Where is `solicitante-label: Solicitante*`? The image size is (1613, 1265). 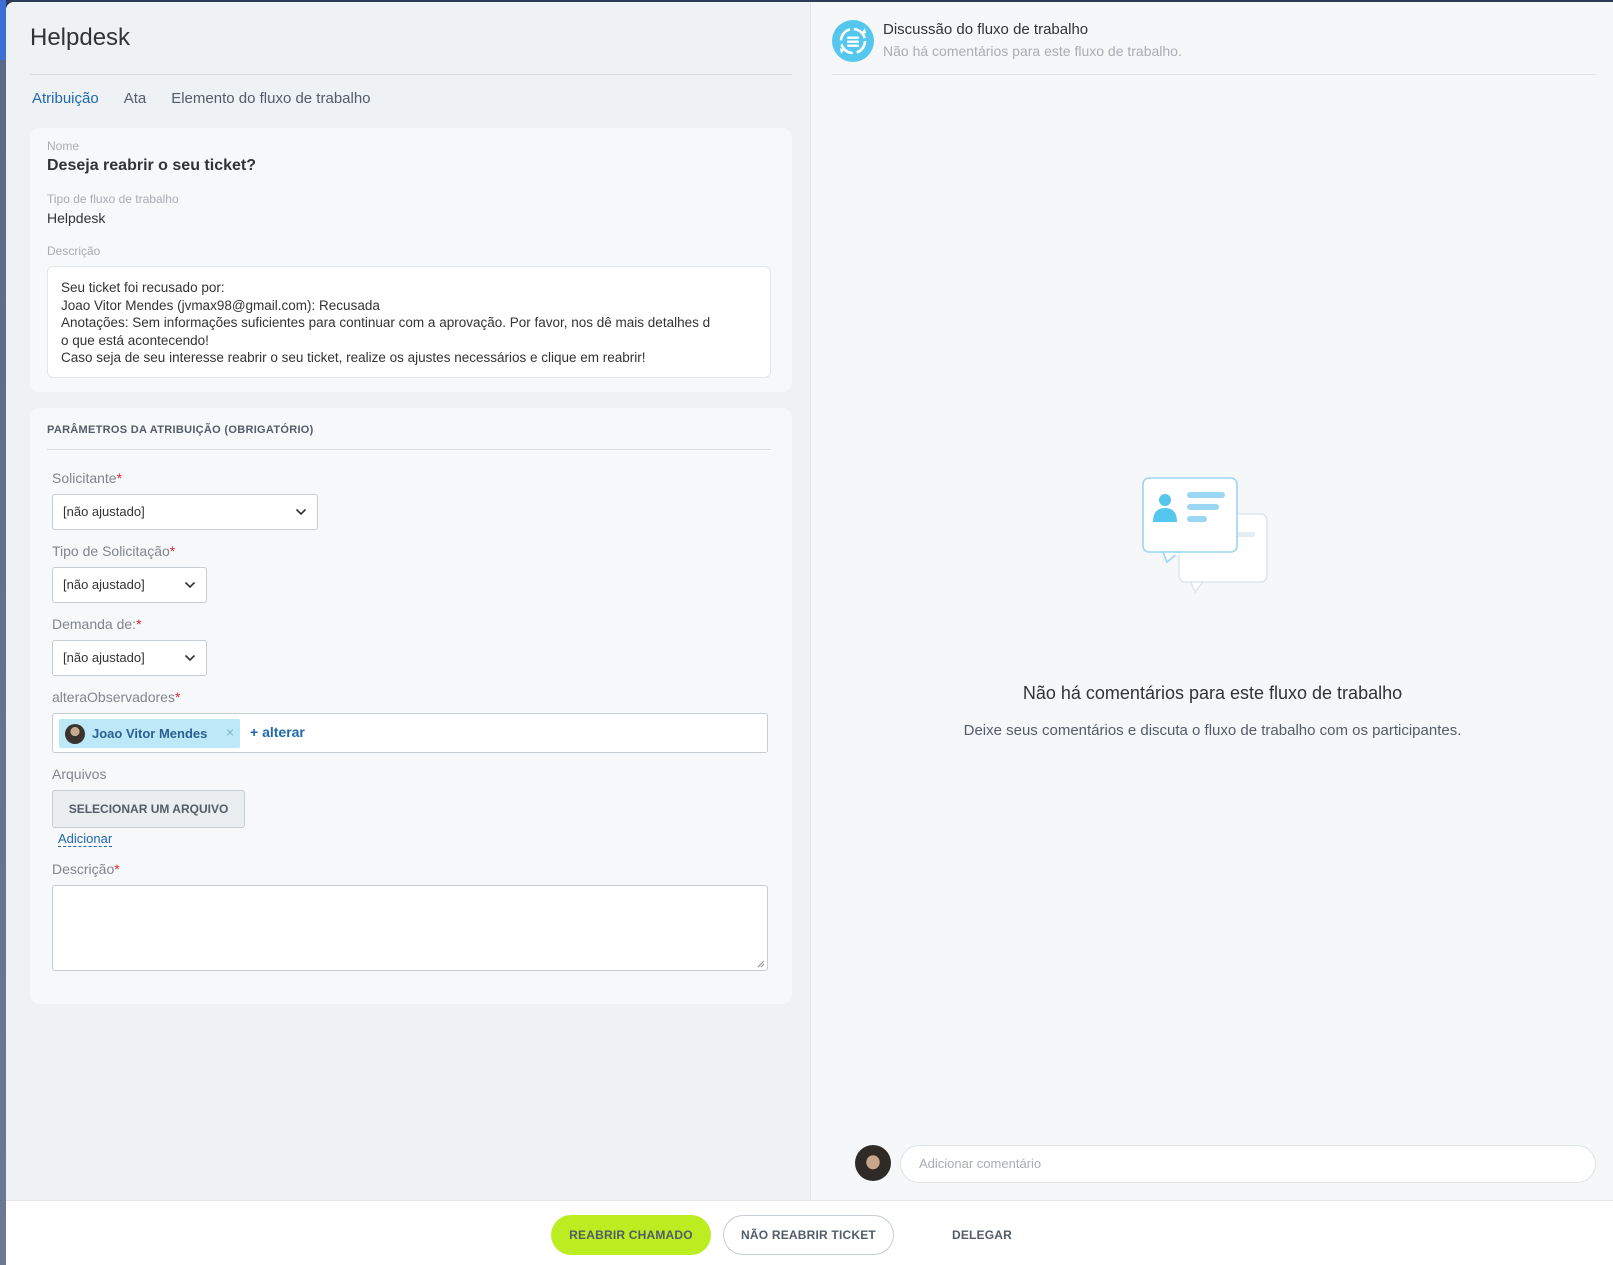 solicitante-label: Solicitante* is located at coordinates (87, 478).